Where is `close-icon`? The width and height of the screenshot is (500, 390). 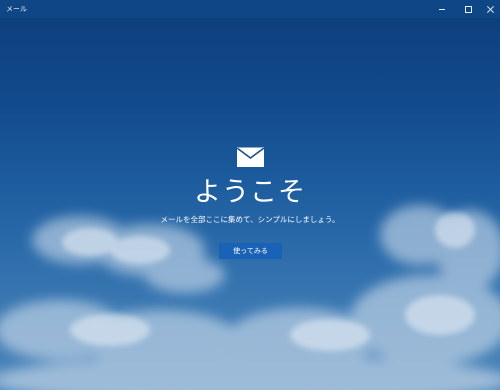 close-icon is located at coordinates (490, 9).